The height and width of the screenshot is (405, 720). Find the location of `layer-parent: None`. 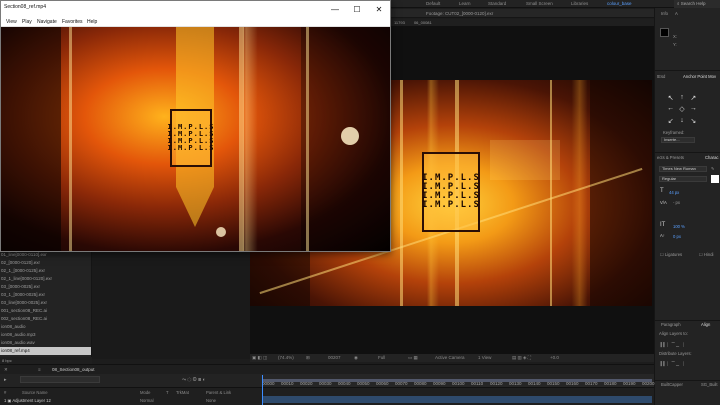

layer-parent: None is located at coordinates (211, 400).